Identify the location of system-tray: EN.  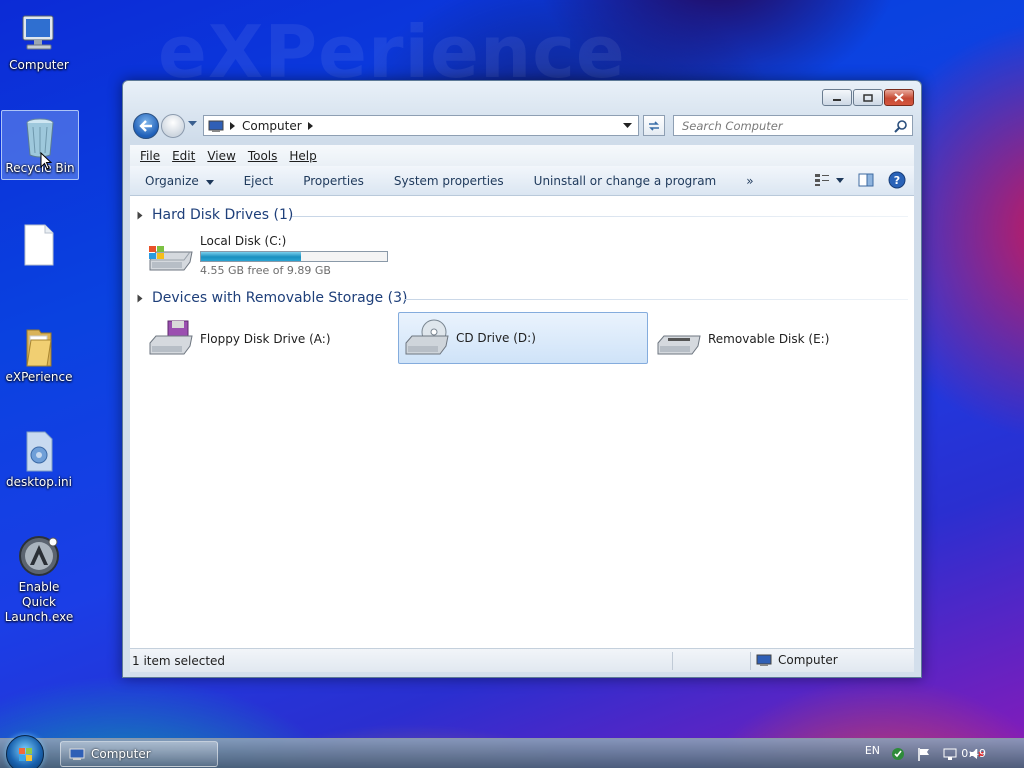
(944, 753).